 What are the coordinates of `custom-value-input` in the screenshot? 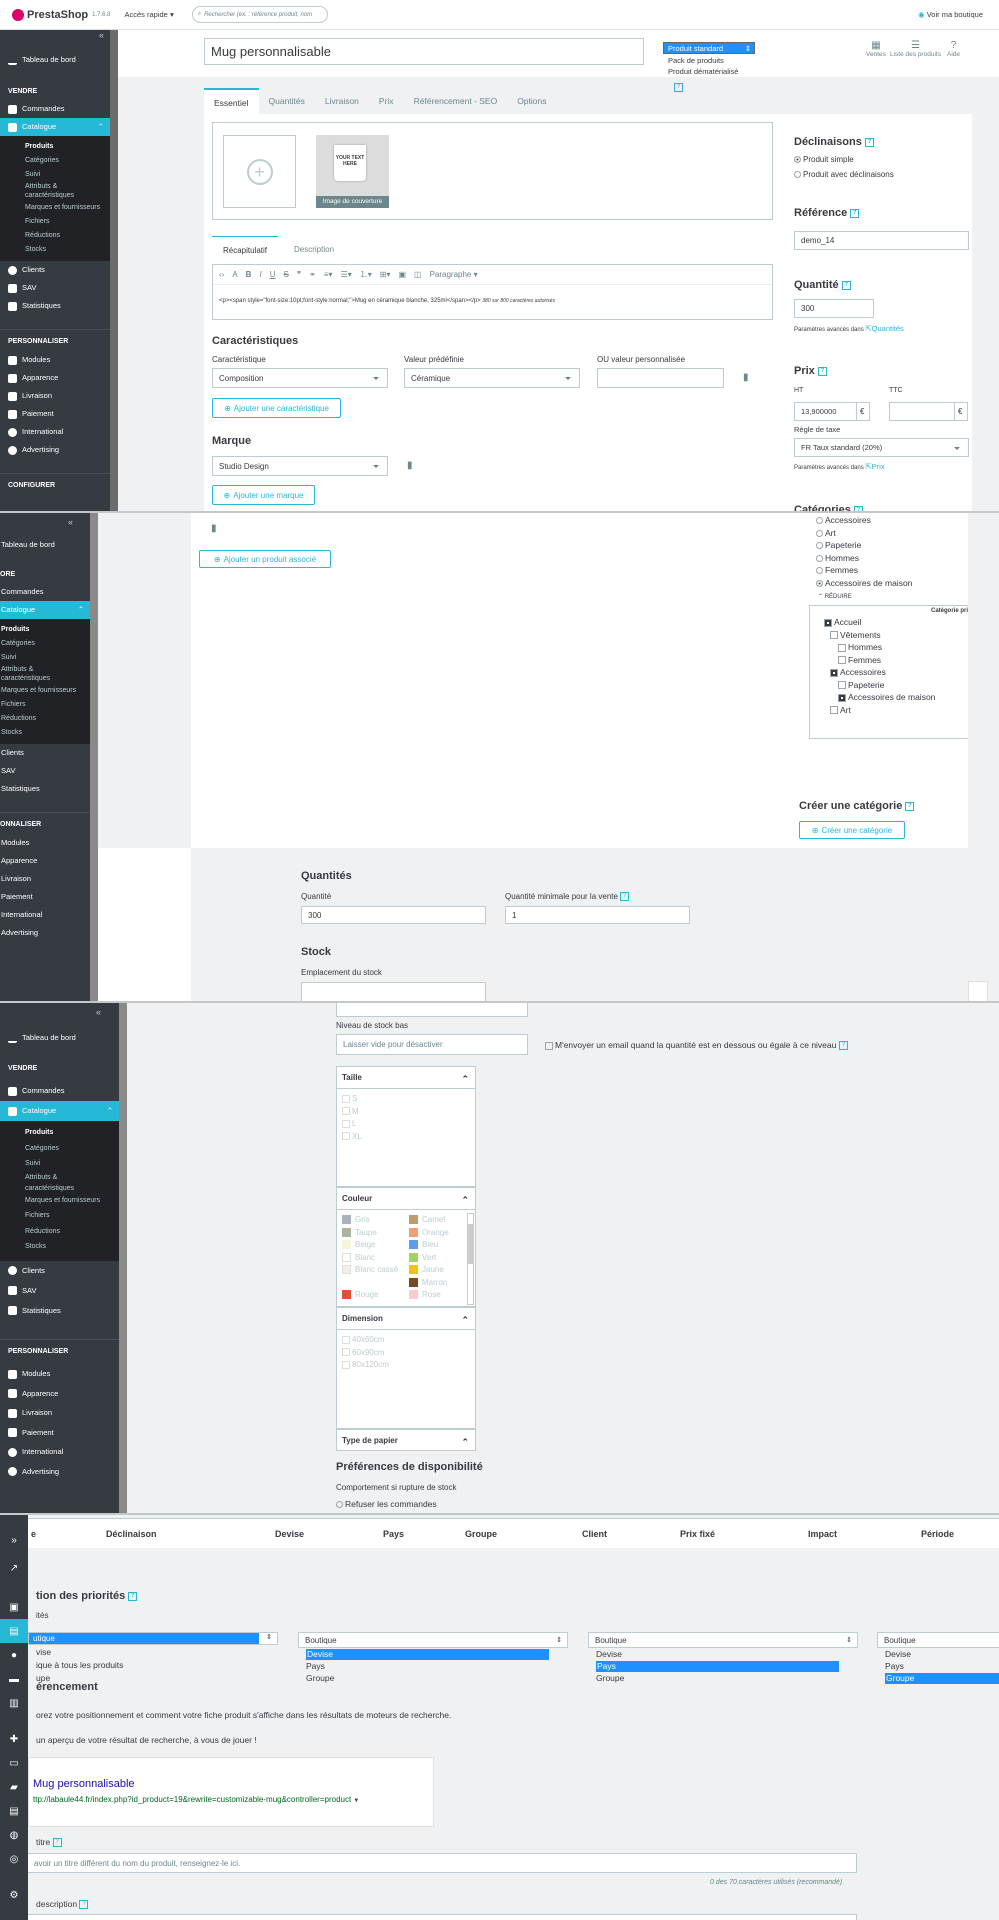 It's located at (660, 378).